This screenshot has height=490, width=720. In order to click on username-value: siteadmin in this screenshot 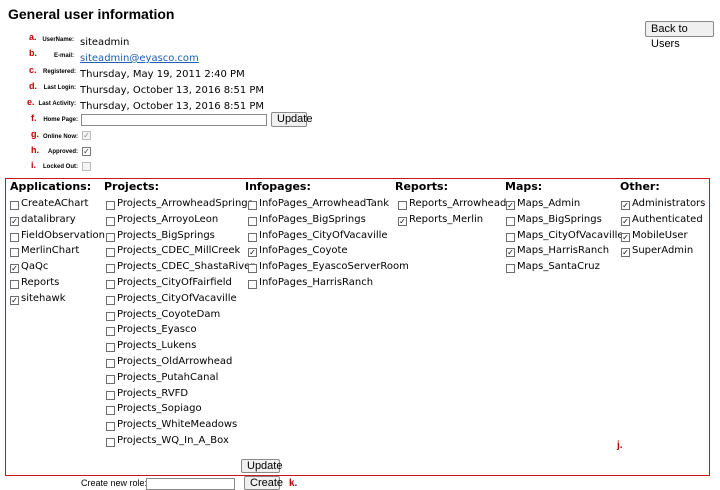, I will do `click(105, 42)`.